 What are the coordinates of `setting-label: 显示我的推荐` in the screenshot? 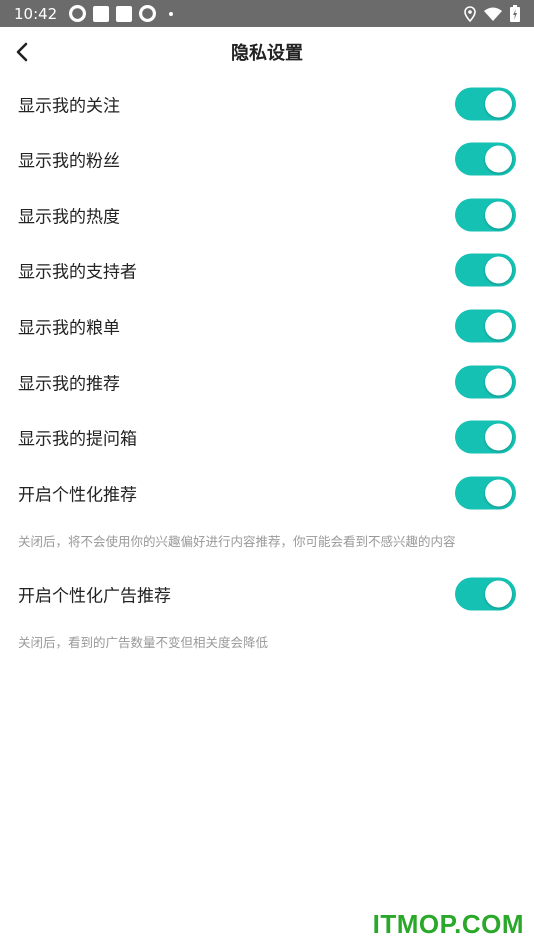 It's located at (69, 384).